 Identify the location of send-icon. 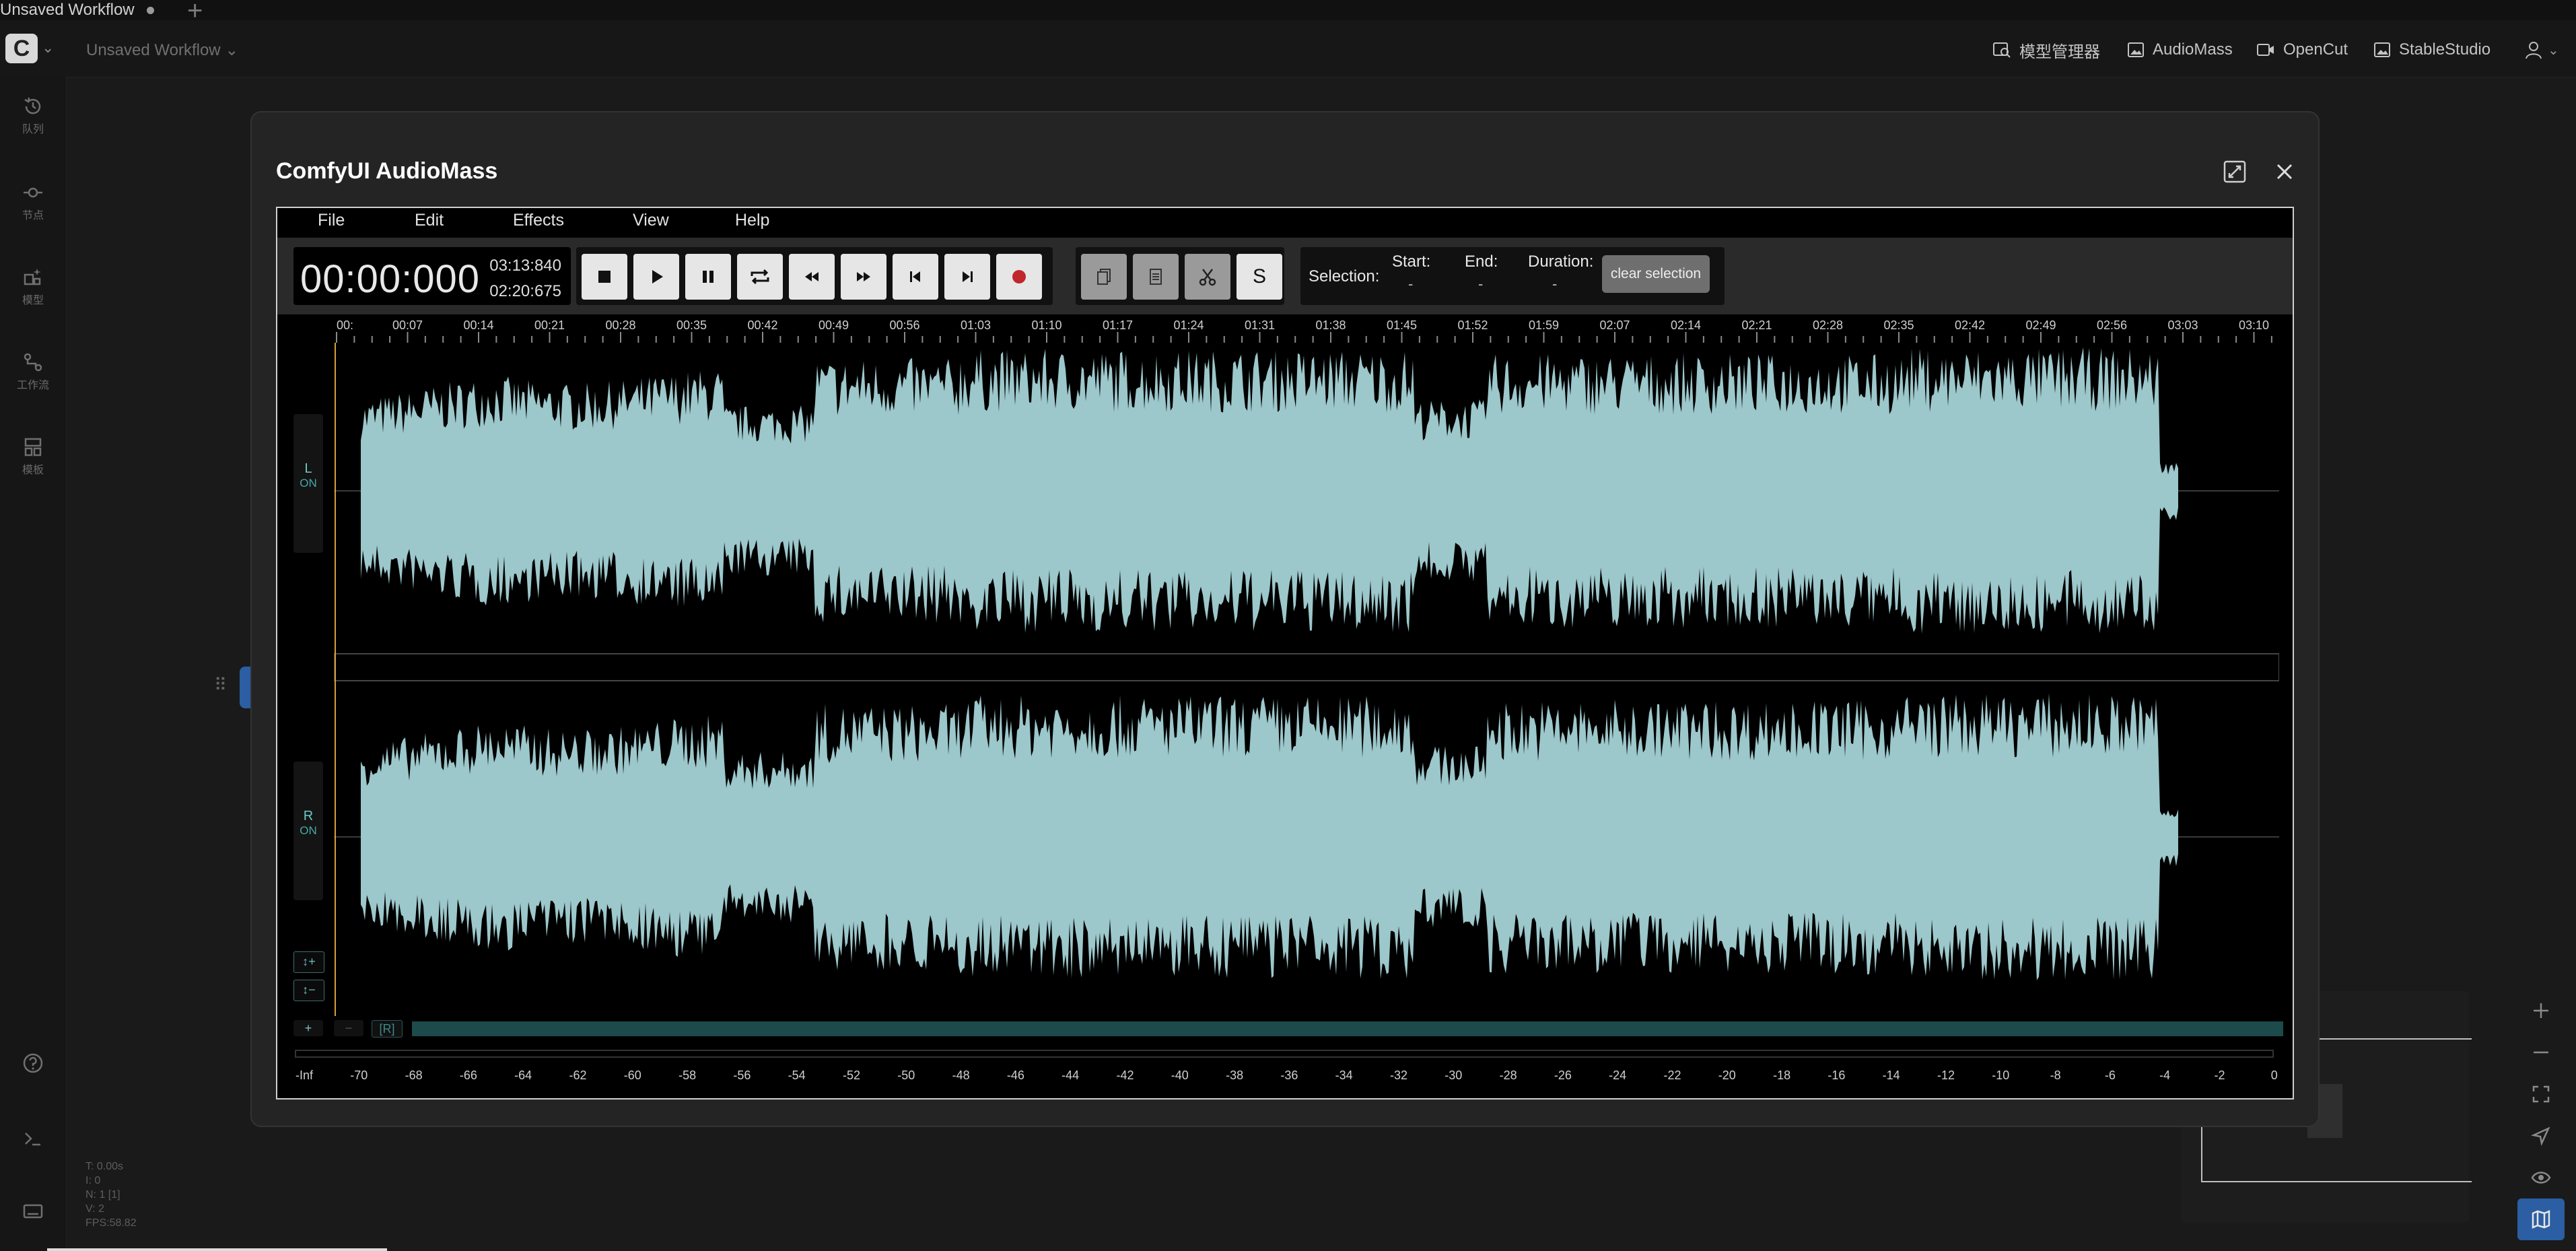
(2540, 1136).